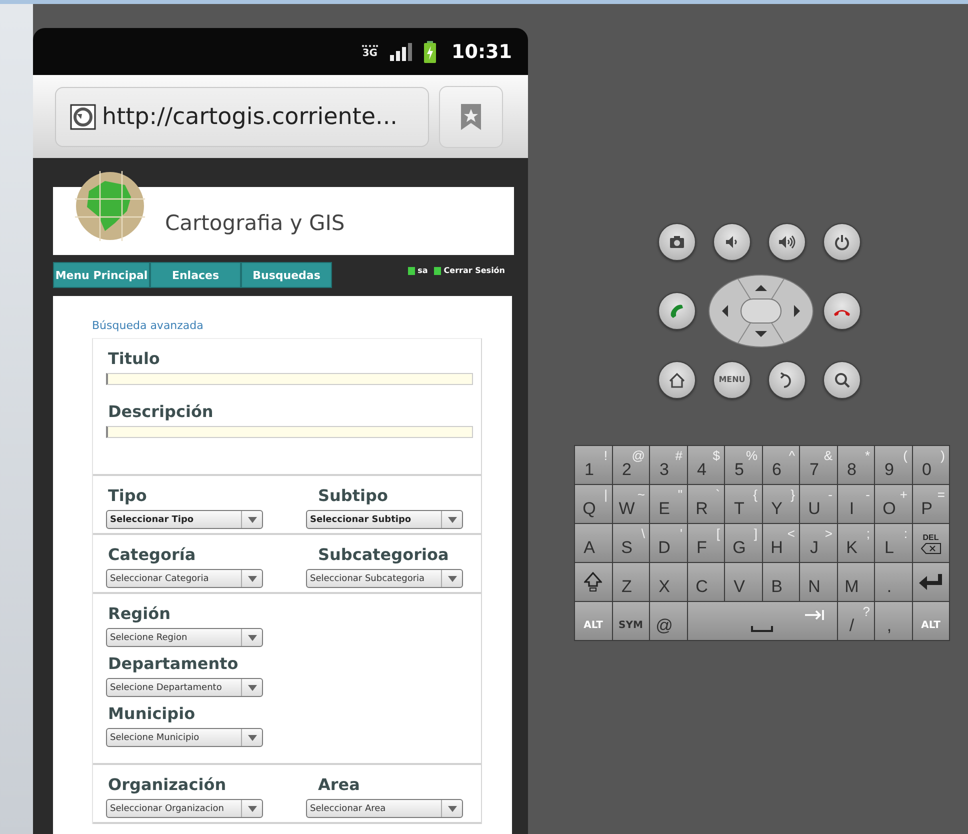 The height and width of the screenshot is (834, 968). Describe the element at coordinates (630, 621) in the screenshot. I see `keyboard-key: SYM` at that location.